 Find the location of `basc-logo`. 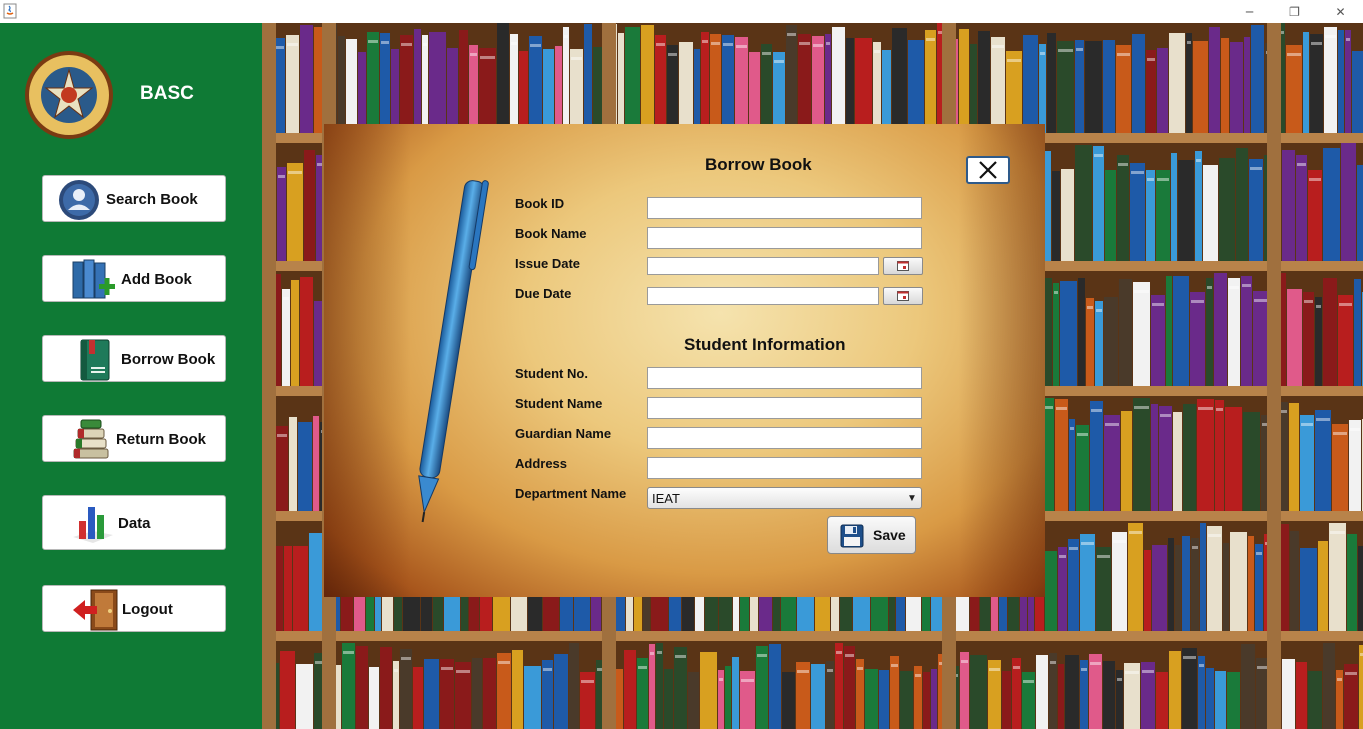

basc-logo is located at coordinates (69, 95).